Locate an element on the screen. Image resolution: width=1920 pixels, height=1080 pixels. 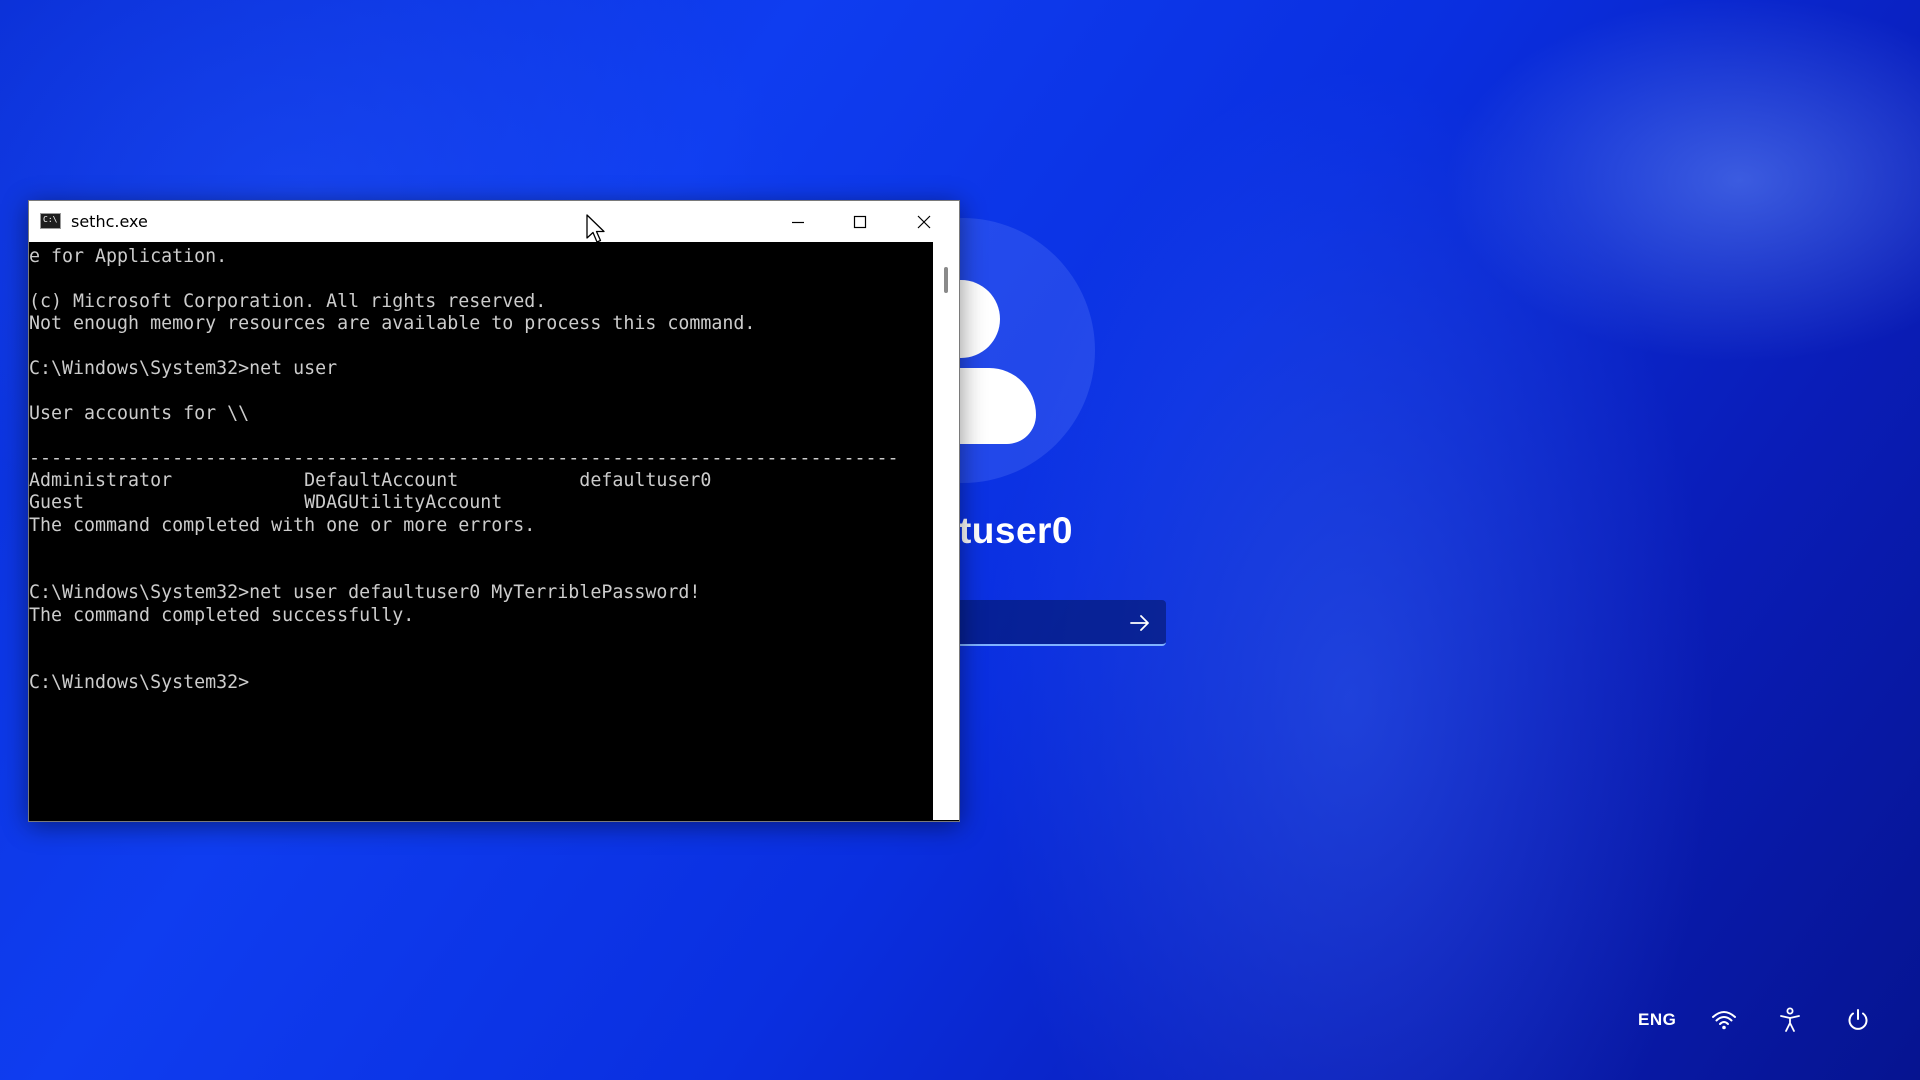
title-bar: C:\ sethc.exe is located at coordinates (494, 221).